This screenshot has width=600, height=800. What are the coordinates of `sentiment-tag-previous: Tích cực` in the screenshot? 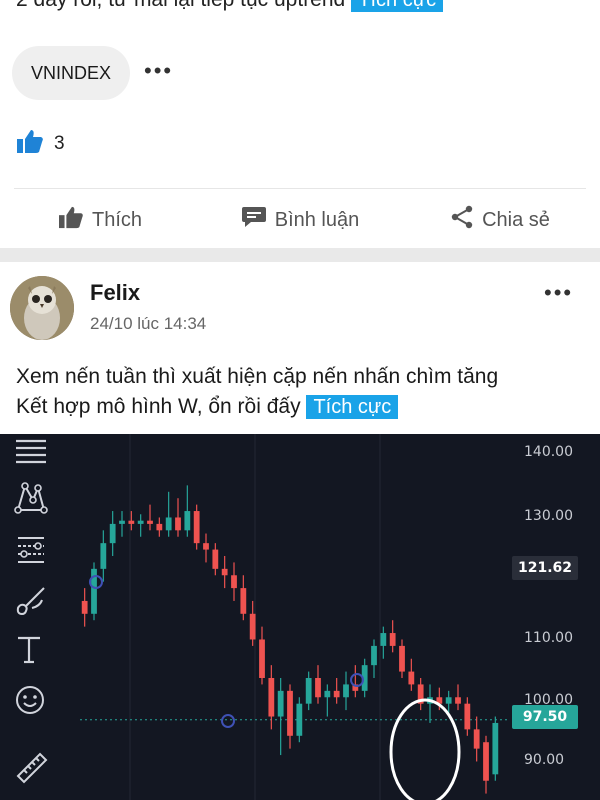 It's located at (397, 6).